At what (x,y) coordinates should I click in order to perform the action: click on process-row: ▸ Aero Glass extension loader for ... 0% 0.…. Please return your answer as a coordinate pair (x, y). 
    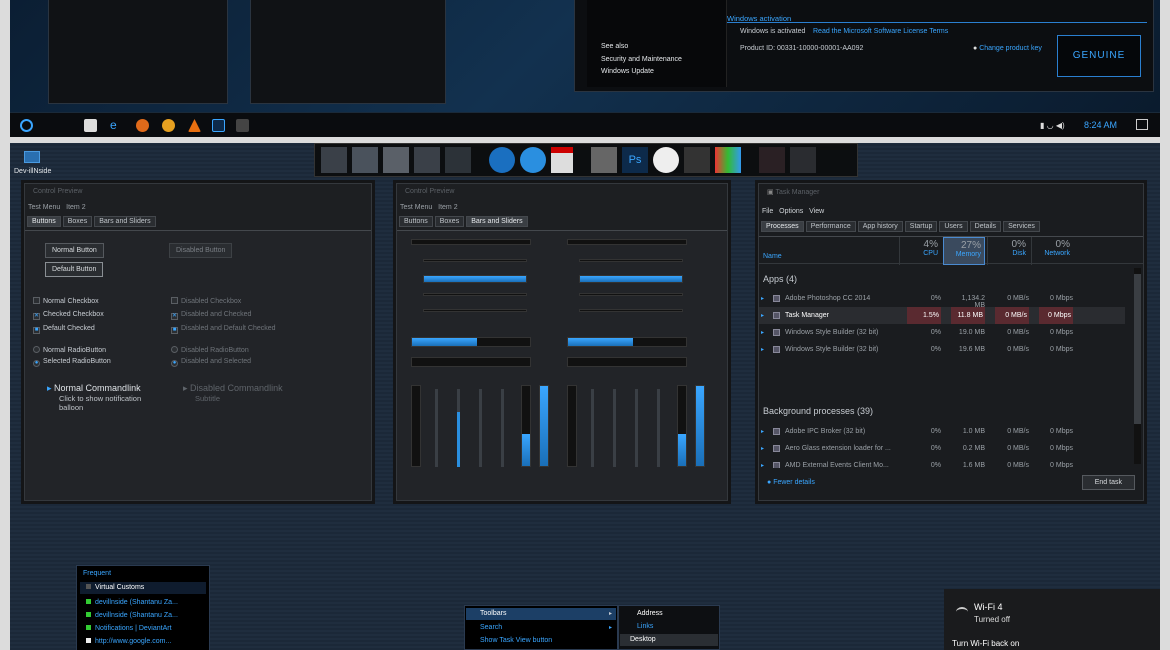
    Looking at the image, I should click on (942, 448).